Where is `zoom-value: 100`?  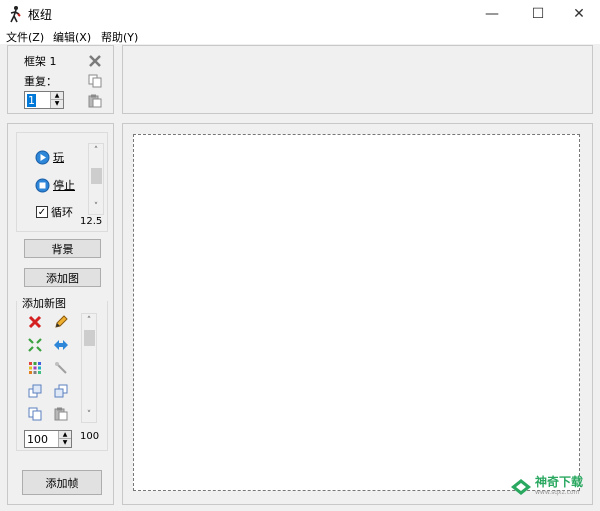
zoom-value: 100 is located at coordinates (37, 439).